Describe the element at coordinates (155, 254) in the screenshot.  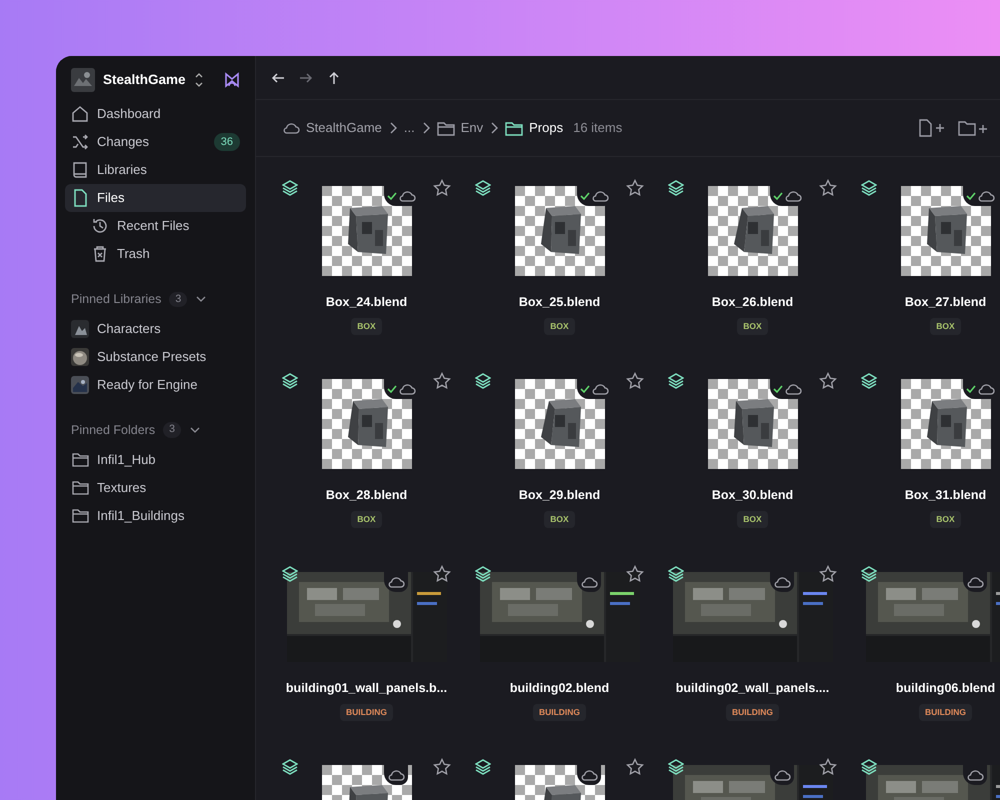
I see `nav-item: Trash` at that location.